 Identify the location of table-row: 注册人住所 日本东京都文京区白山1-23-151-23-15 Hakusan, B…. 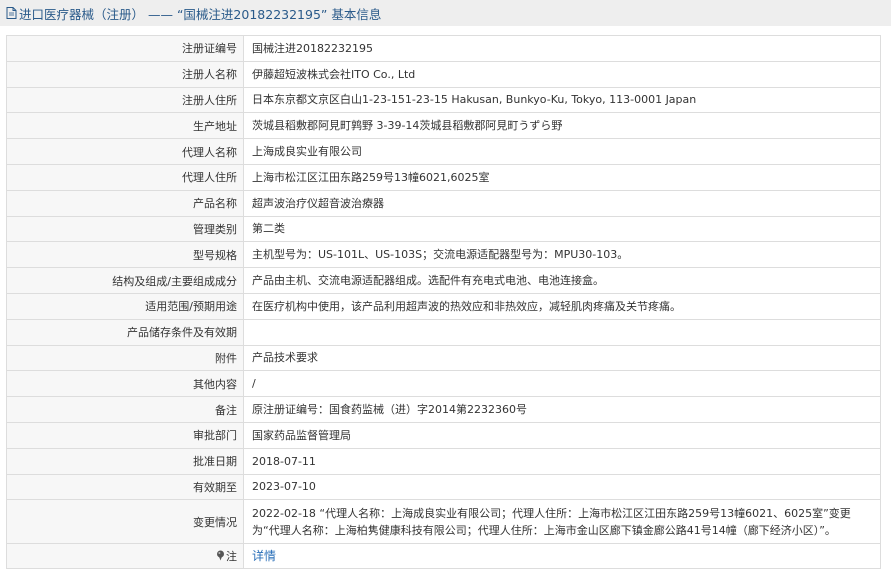
(443, 100).